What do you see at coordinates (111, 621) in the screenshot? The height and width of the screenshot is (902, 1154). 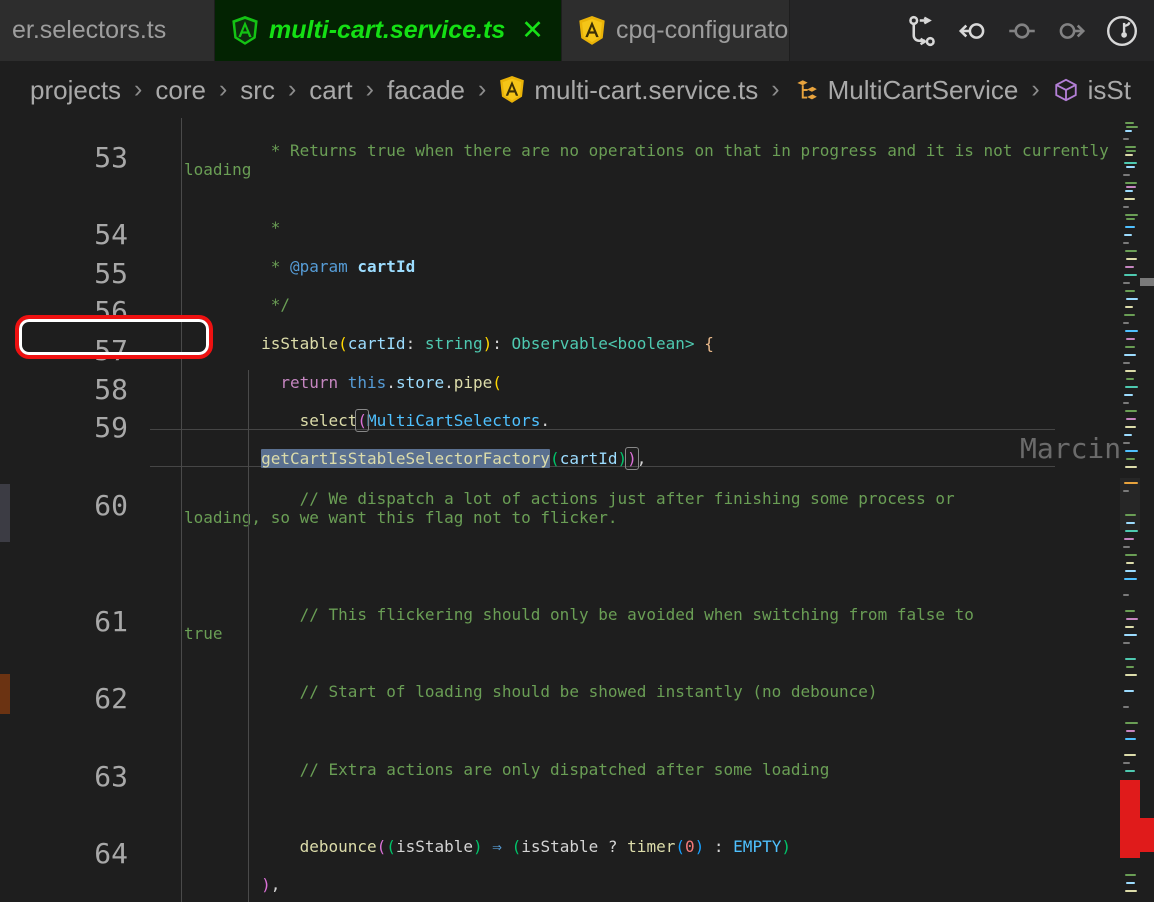 I see `line-number: 61` at bounding box center [111, 621].